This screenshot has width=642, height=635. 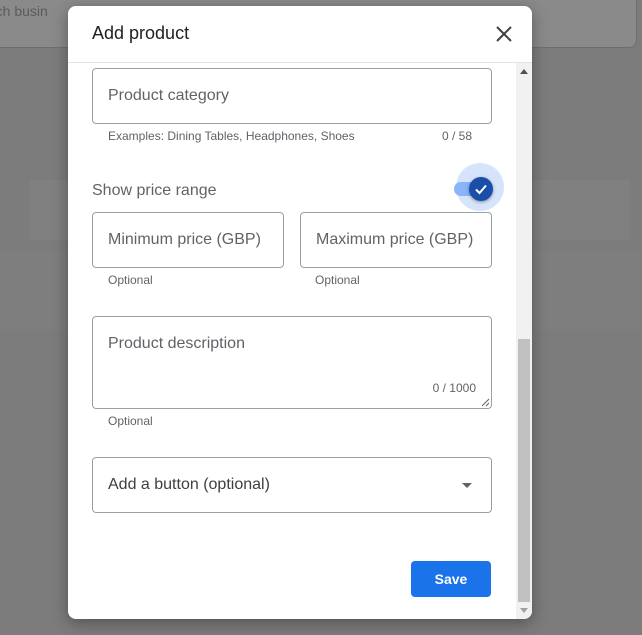 I want to click on resize-grip-icon, so click(x=485, y=402).